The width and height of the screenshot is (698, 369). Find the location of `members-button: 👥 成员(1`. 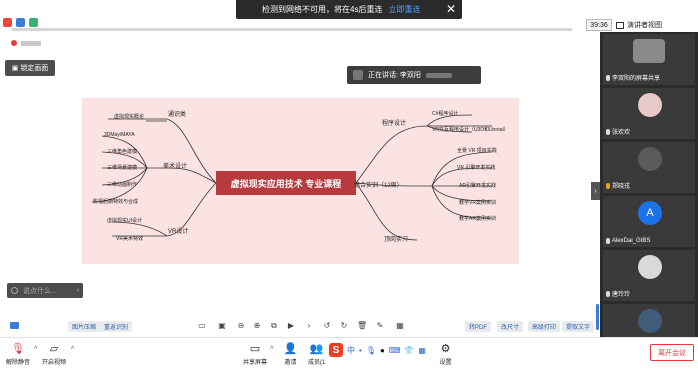

members-button: 👥 成员(1 is located at coordinates (316, 354).